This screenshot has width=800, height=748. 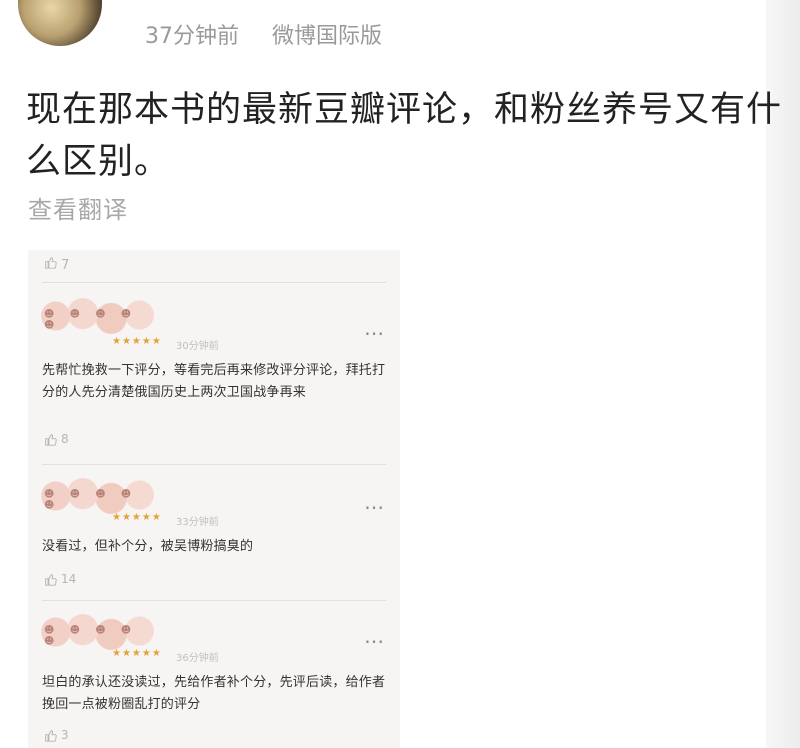 I want to click on translate-link: 查看翻译, so click(x=78, y=207).